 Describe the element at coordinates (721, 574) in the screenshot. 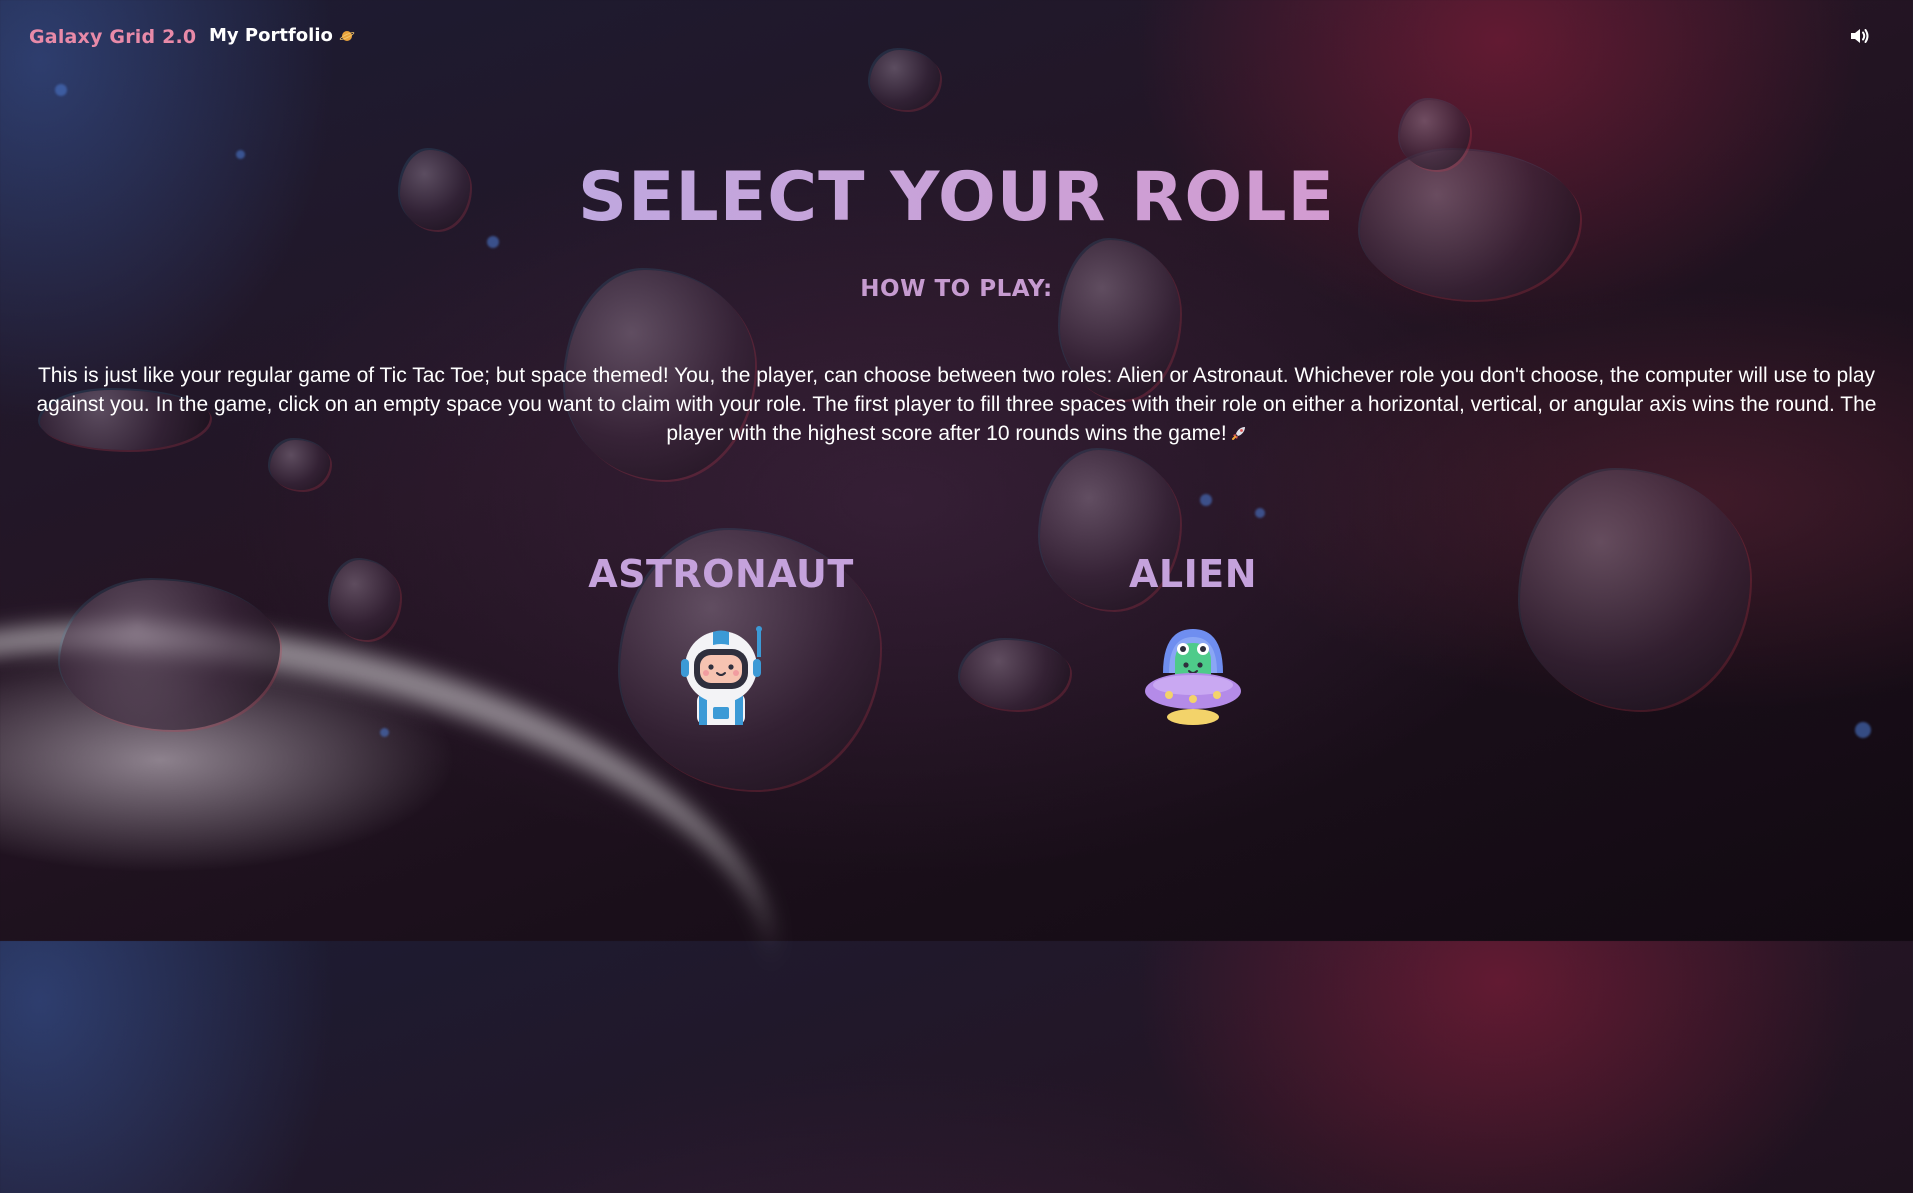

I see `astronaut-role-label: ASTRONAUT` at that location.